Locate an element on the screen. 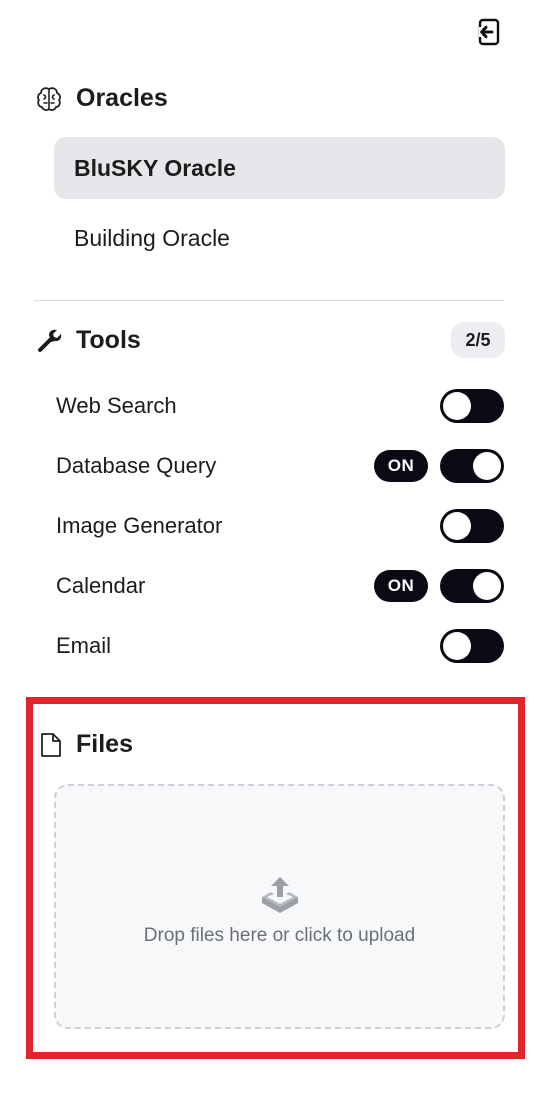  dropzone-text: Drop files here or click to upload is located at coordinates (279, 935).